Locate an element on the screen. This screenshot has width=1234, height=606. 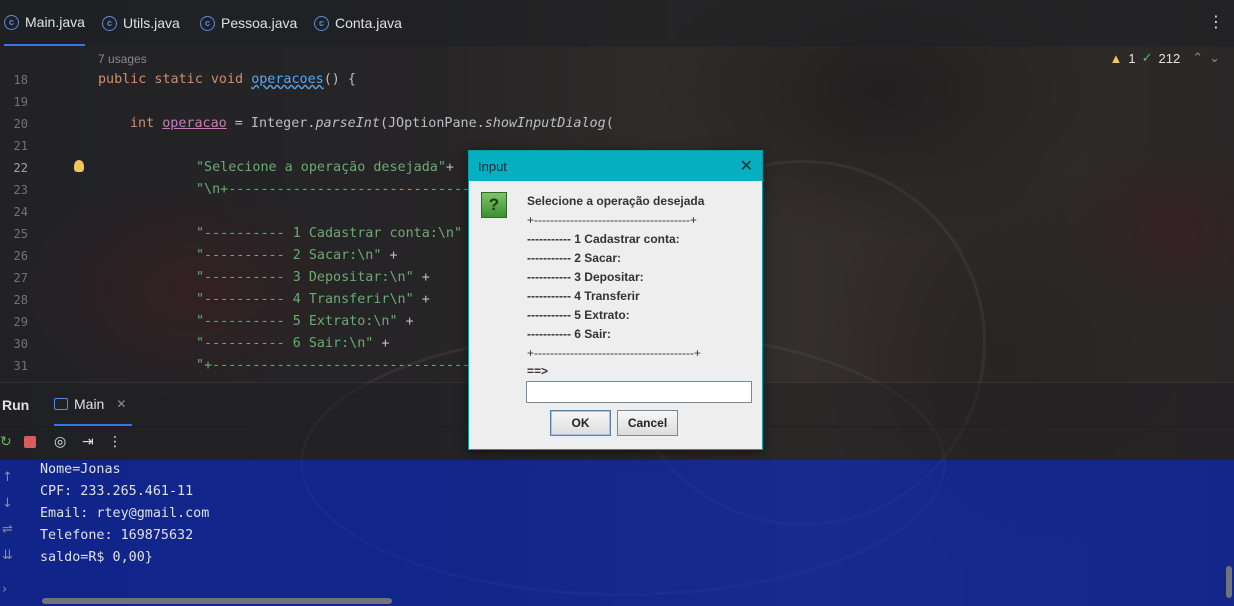
dialog-message-line: ----------- 5 Extrato: is located at coordinates (578, 315).